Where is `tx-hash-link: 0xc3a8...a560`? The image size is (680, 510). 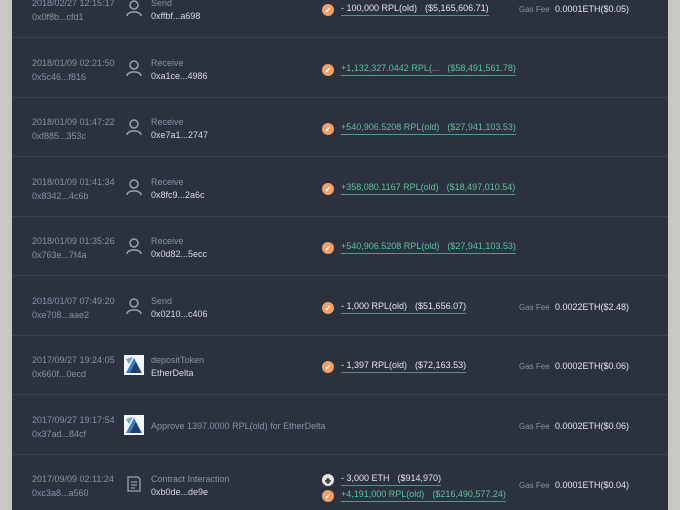 tx-hash-link: 0xc3a8...a560 is located at coordinates (60, 493).